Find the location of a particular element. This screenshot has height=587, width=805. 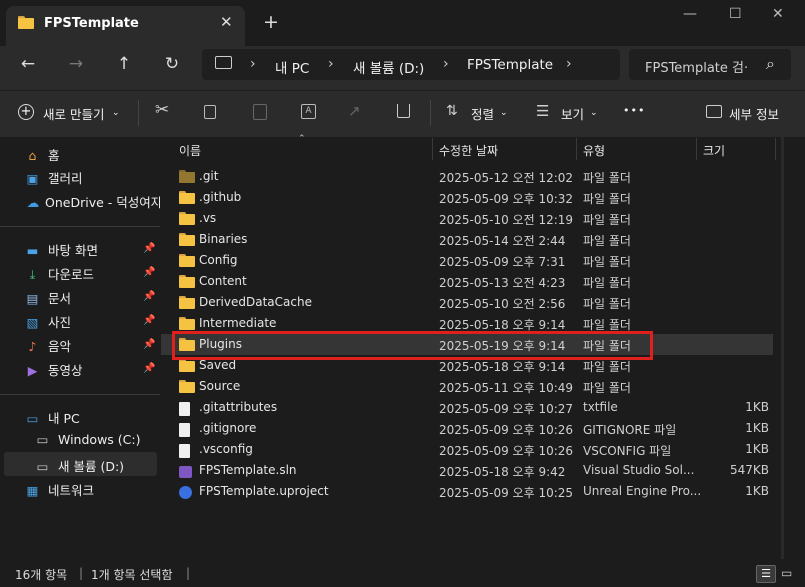

table-row: Source 2025-05-11 오후 10:49 파일 폴더 is located at coordinates (467, 386).